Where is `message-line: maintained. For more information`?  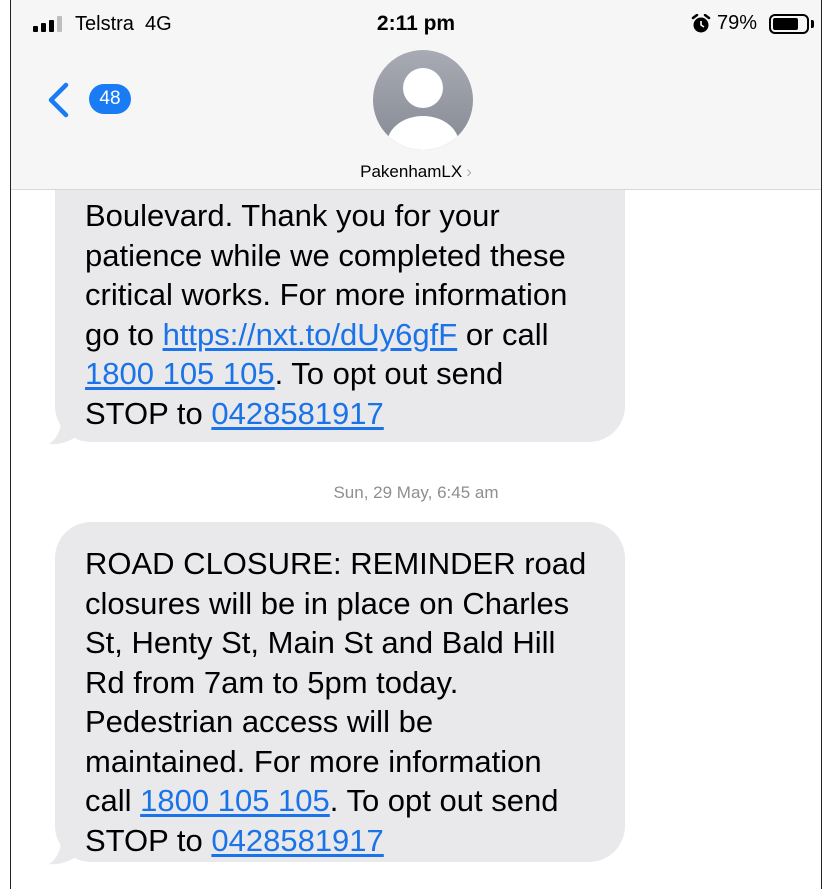 message-line: maintained. For more information is located at coordinates (340, 762).